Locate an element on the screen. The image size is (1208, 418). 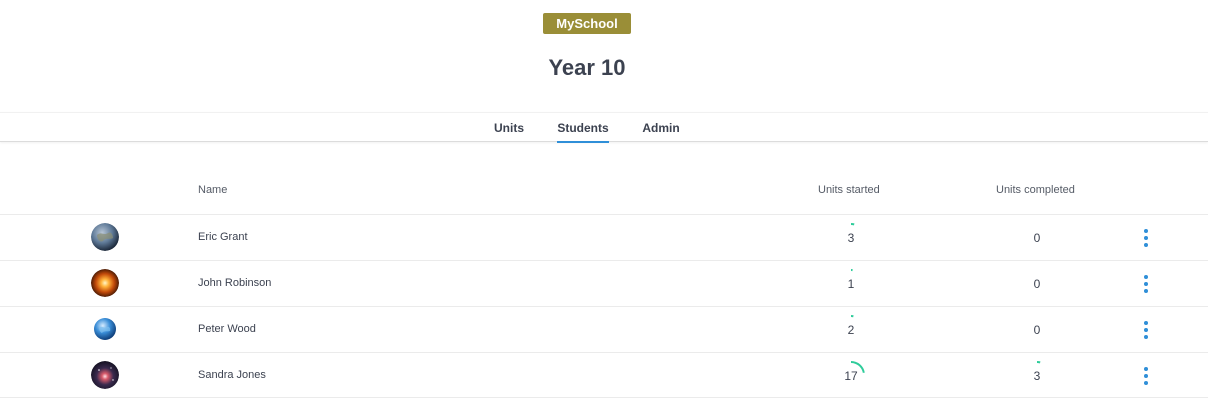
page-title: Year 10 is located at coordinates (587, 67).